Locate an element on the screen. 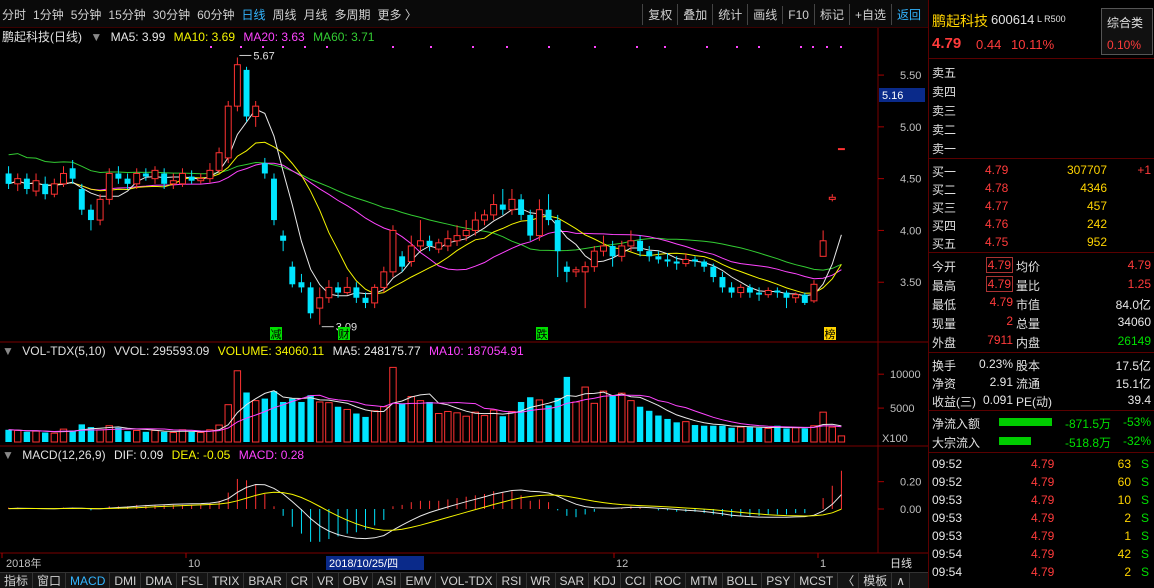  toolbar-button: 复权 is located at coordinates (659, 14).